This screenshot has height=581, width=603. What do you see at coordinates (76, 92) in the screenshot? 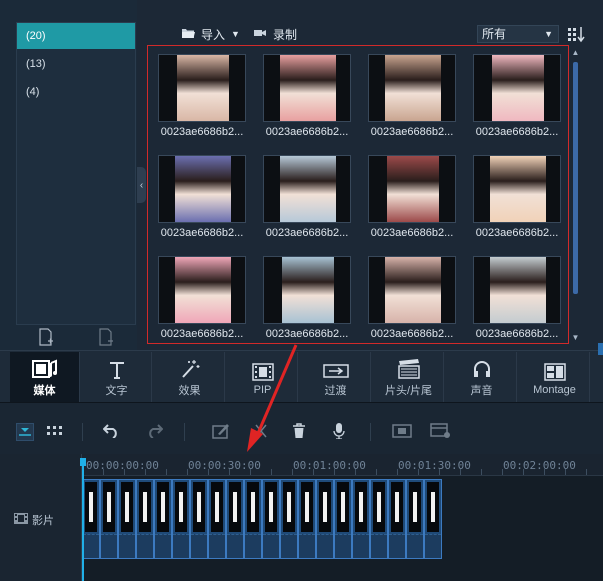
I see `folder-item-3: (4)` at bounding box center [76, 92].